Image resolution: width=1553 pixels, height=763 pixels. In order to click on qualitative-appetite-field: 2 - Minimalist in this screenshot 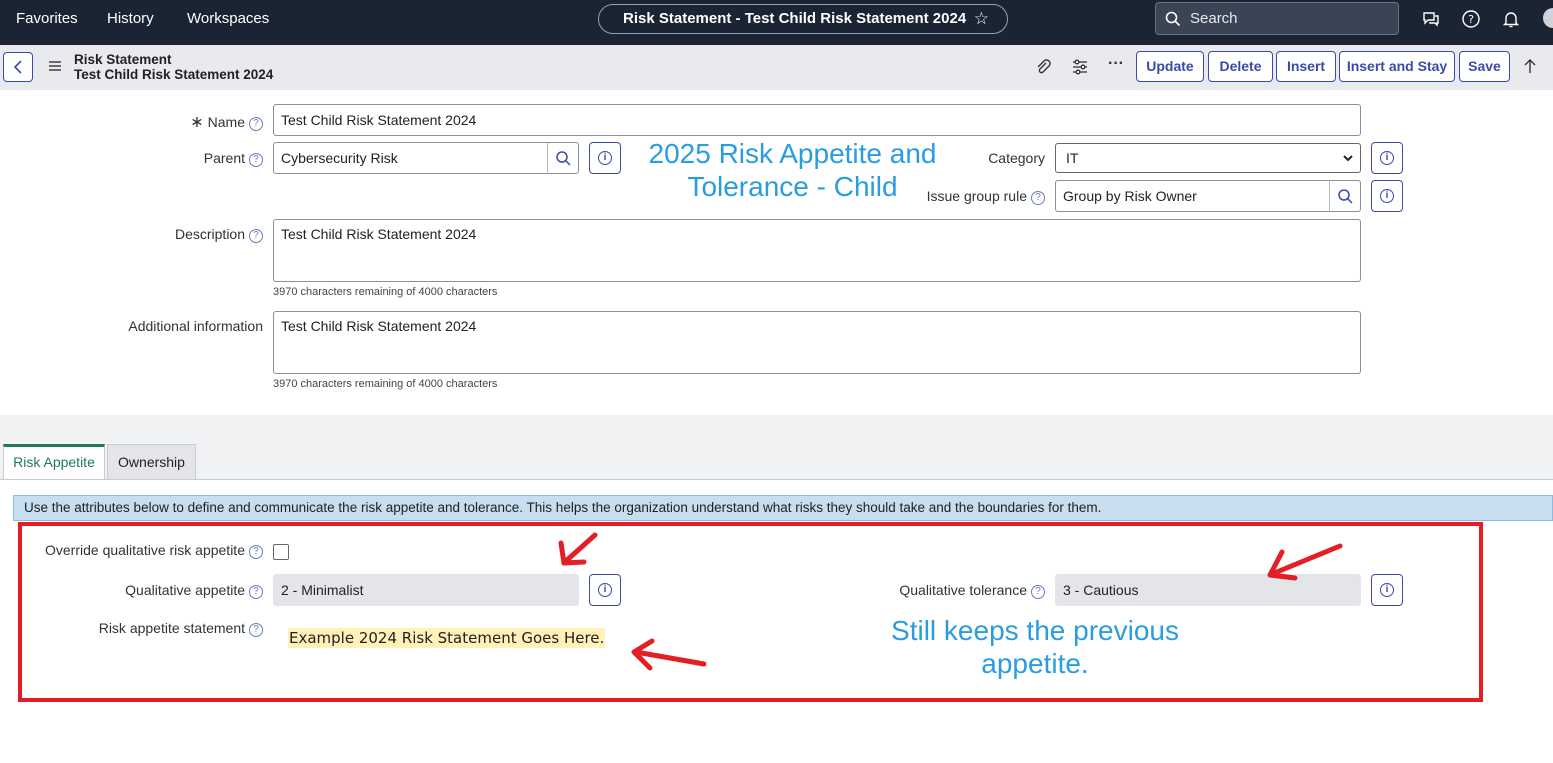, I will do `click(426, 590)`.